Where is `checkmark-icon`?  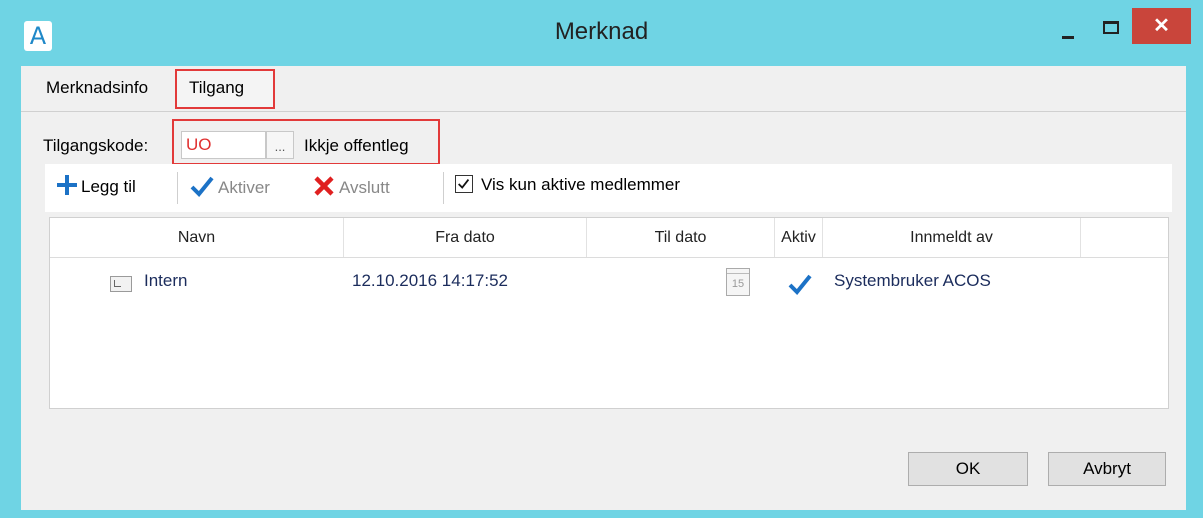
checkmark-icon is located at coordinates (202, 186).